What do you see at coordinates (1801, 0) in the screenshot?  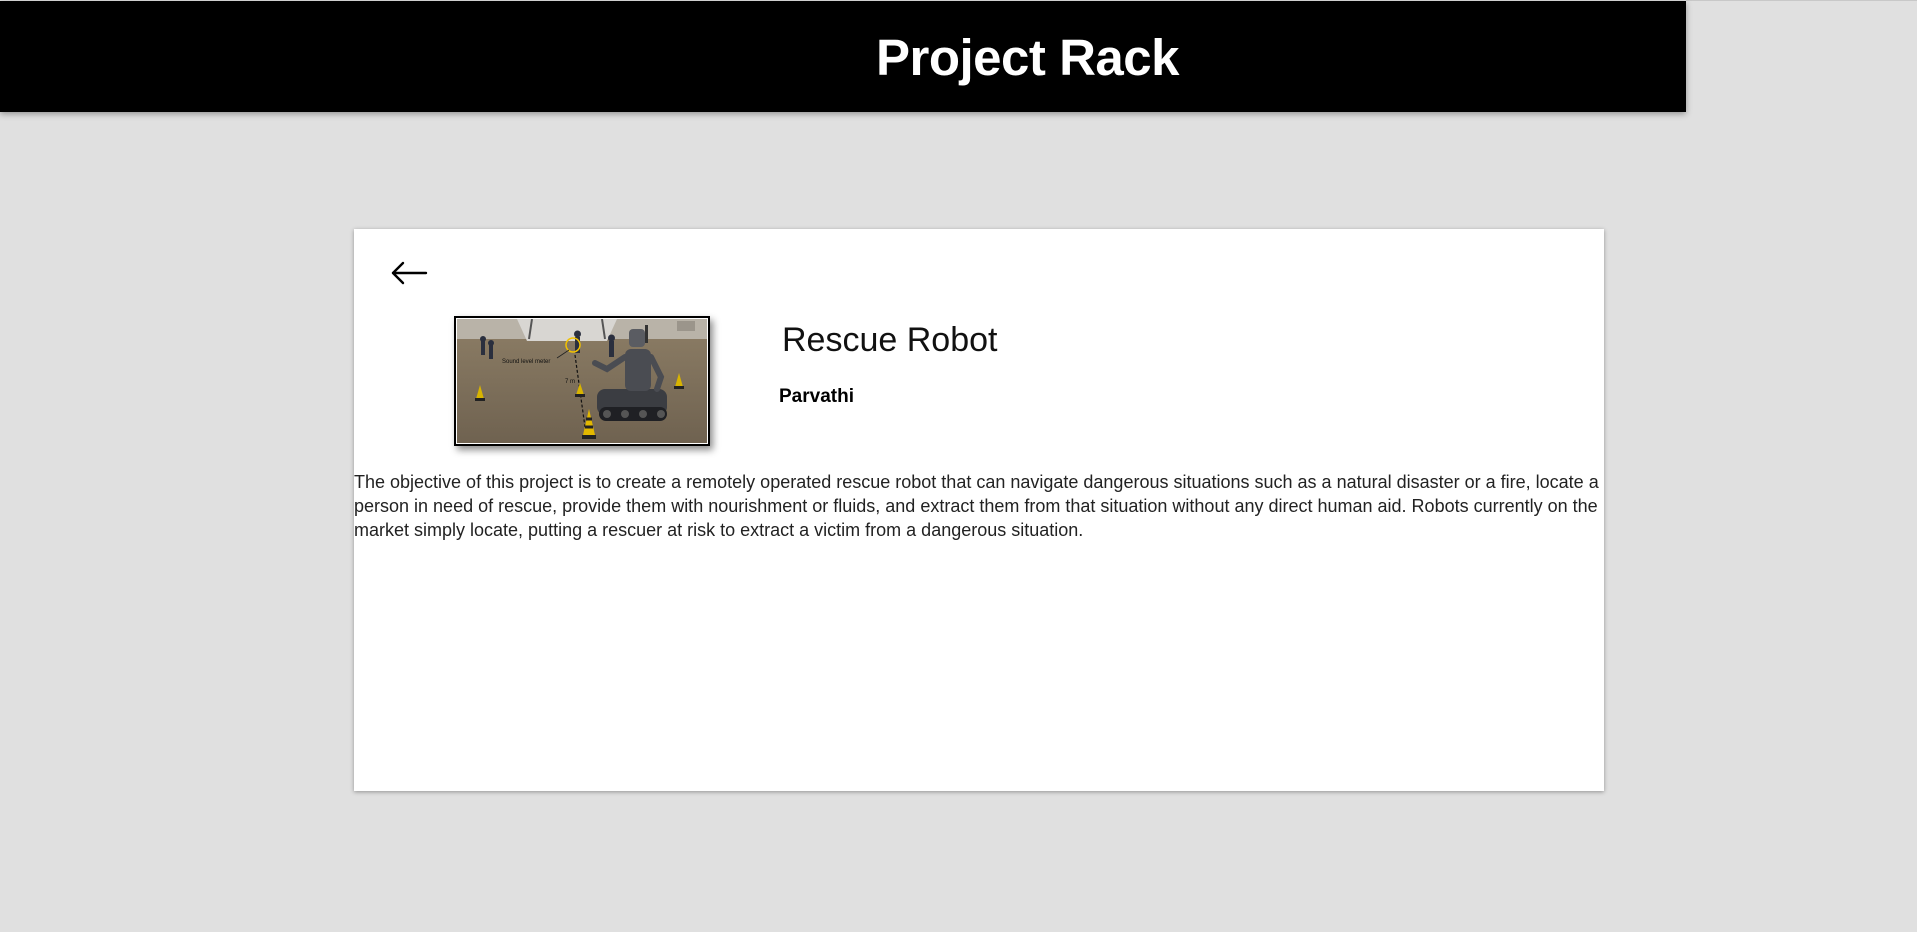 I see `top-edge-rule` at bounding box center [1801, 0].